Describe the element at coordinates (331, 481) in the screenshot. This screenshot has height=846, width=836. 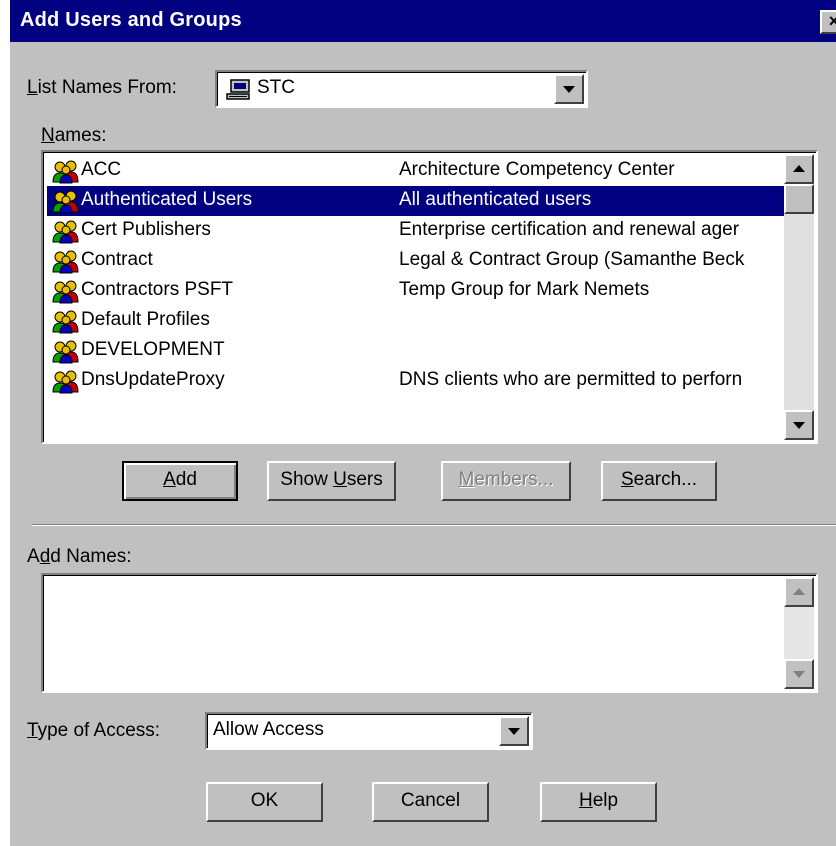
I see `show-users-button: Show Users` at that location.